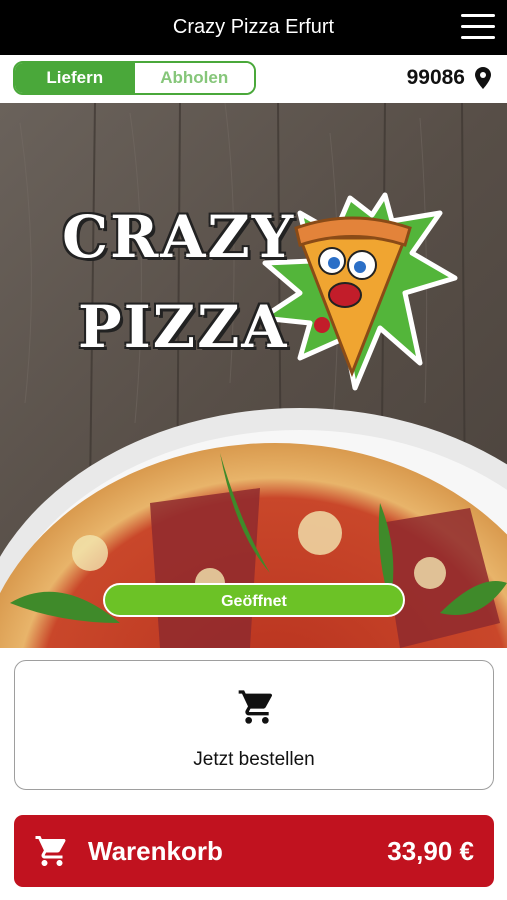  What do you see at coordinates (254, 600) in the screenshot?
I see `status-badge: Geöffnet` at bounding box center [254, 600].